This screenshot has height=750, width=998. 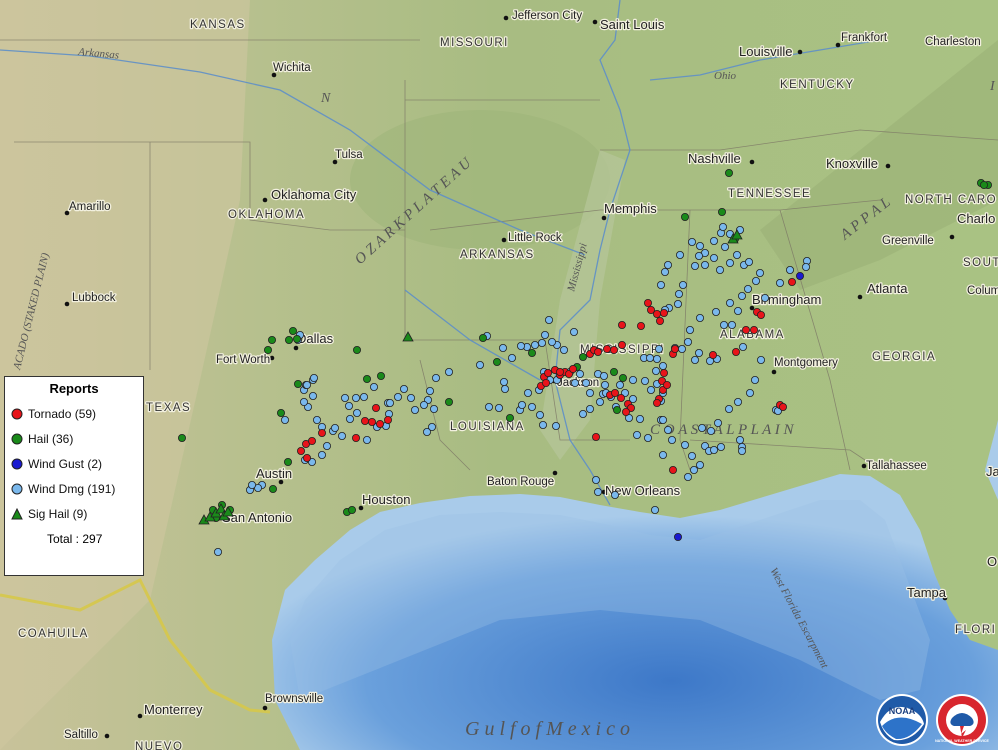 What do you see at coordinates (349, 155) in the screenshot?
I see `label-city-tulsa: Tulsa` at bounding box center [349, 155].